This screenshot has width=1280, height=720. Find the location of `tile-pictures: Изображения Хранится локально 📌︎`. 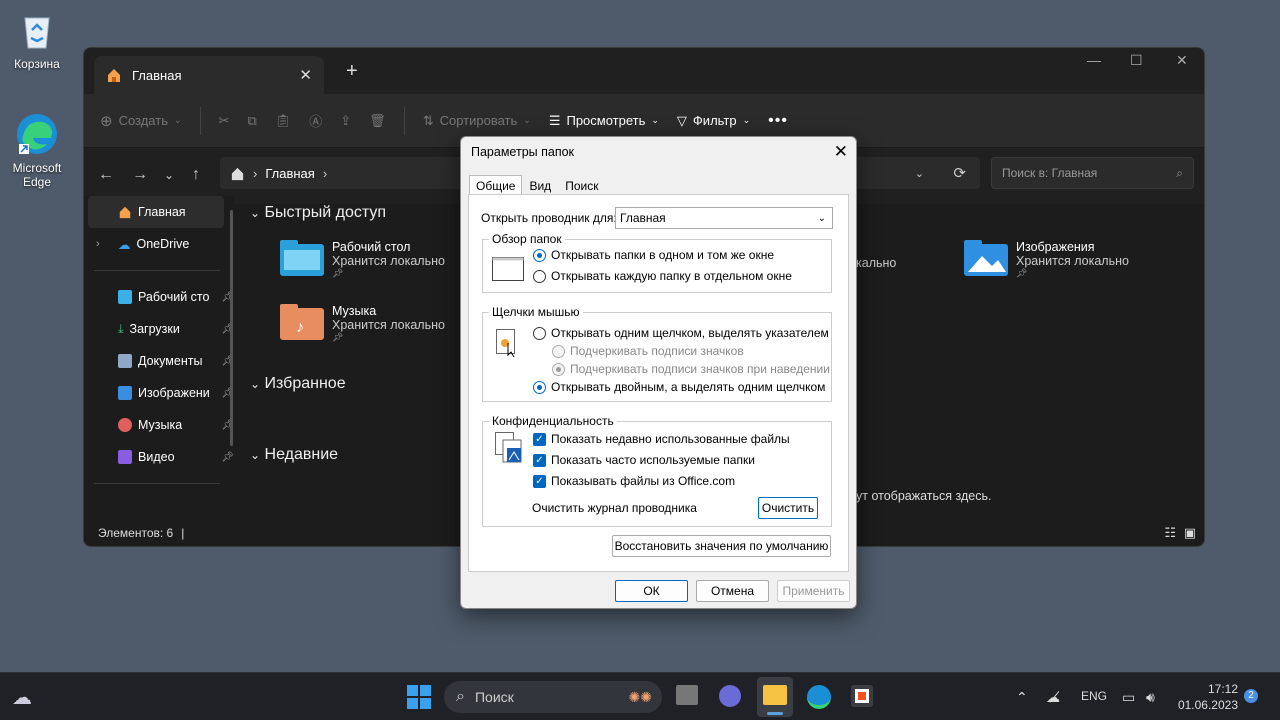

tile-pictures: Изображения Хранится локально 📌︎ is located at coordinates (1046, 259).